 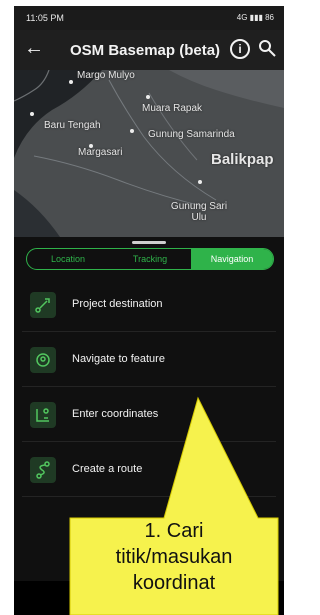 What do you see at coordinates (174, 583) in the screenshot?
I see `annotation-line: koordinat` at bounding box center [174, 583].